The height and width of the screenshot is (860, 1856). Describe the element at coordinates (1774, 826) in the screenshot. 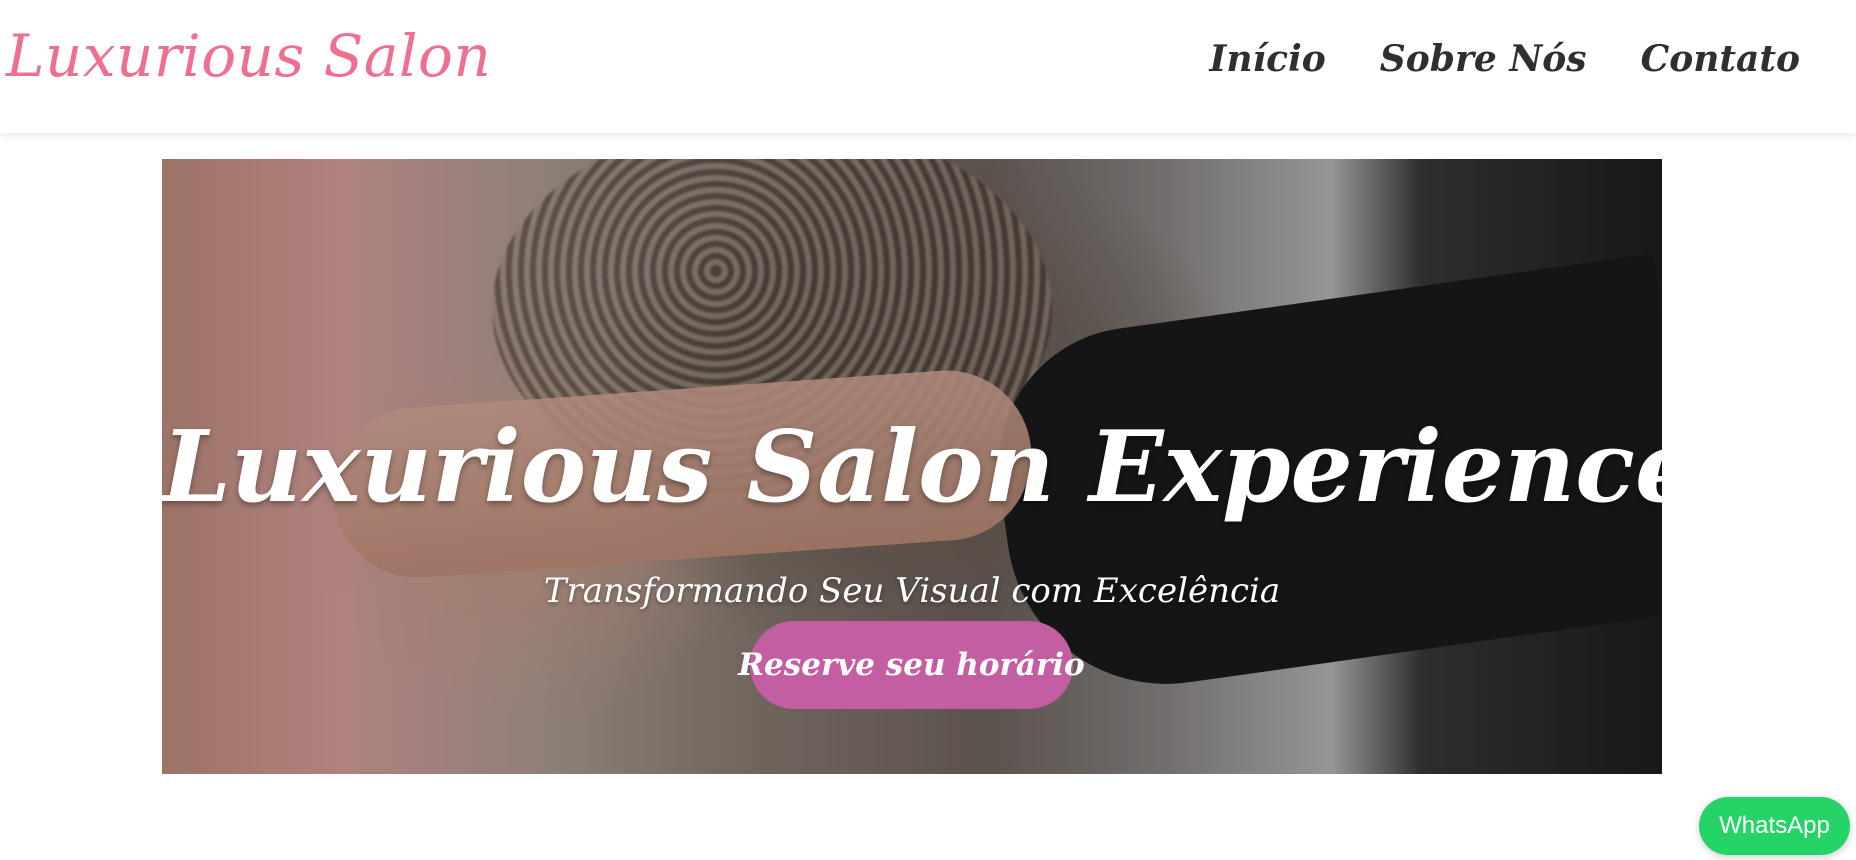

I see `whatsapp-button: WhatsApp` at that location.